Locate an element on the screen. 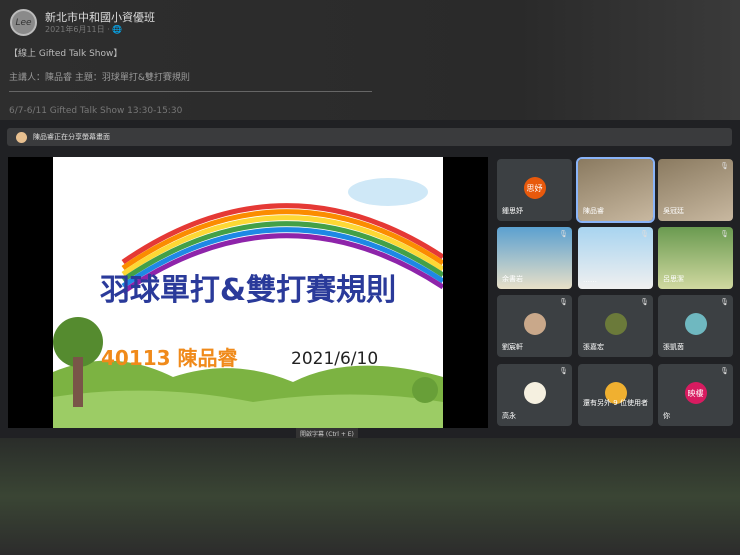 This screenshot has height=555, width=740. participant-name: 還有另外 9 位使用者 is located at coordinates (615, 403).